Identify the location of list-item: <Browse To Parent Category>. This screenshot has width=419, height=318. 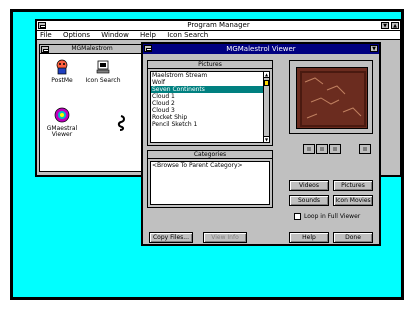
(210, 165).